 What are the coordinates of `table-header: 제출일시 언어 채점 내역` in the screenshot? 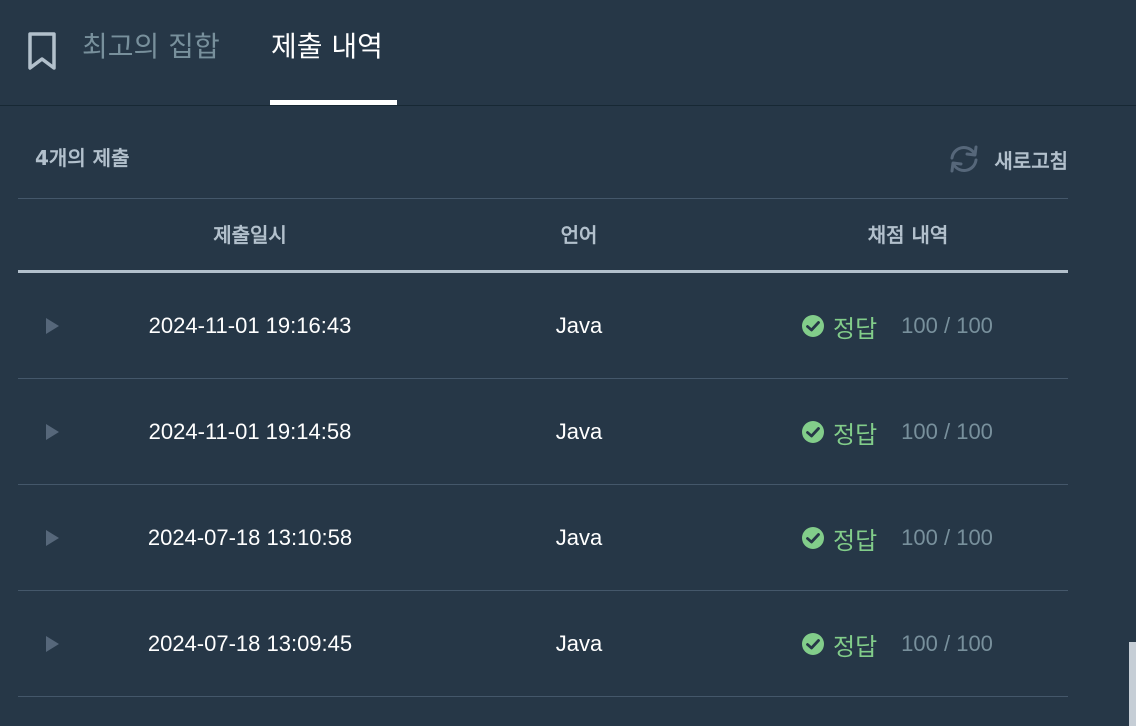 It's located at (543, 235).